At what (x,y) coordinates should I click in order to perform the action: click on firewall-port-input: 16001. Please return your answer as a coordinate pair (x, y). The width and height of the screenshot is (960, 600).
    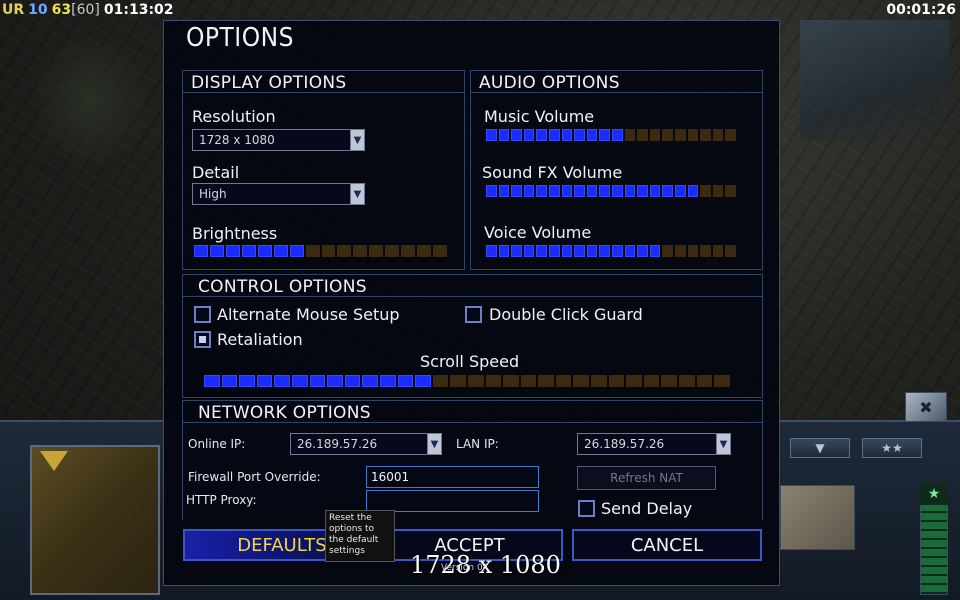
    Looking at the image, I should click on (452, 477).